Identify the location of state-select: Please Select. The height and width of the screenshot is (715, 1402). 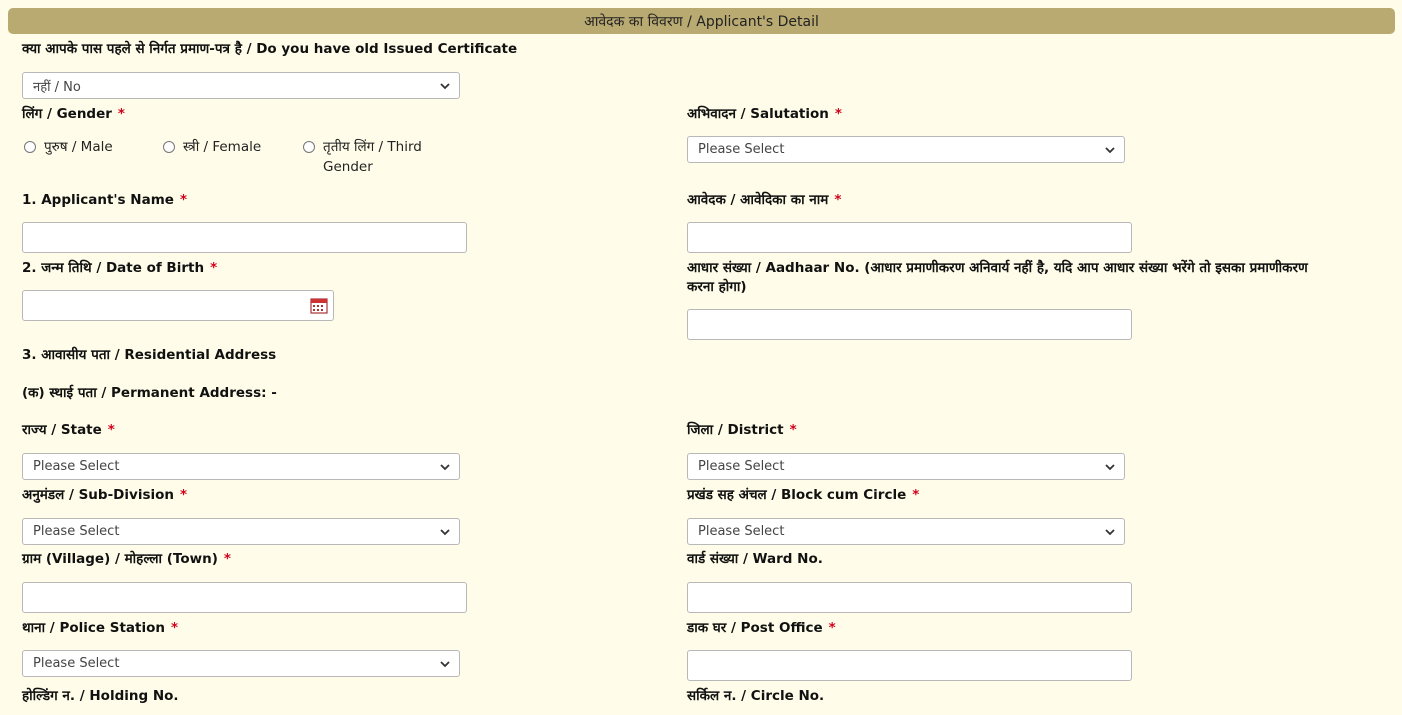
(241, 466).